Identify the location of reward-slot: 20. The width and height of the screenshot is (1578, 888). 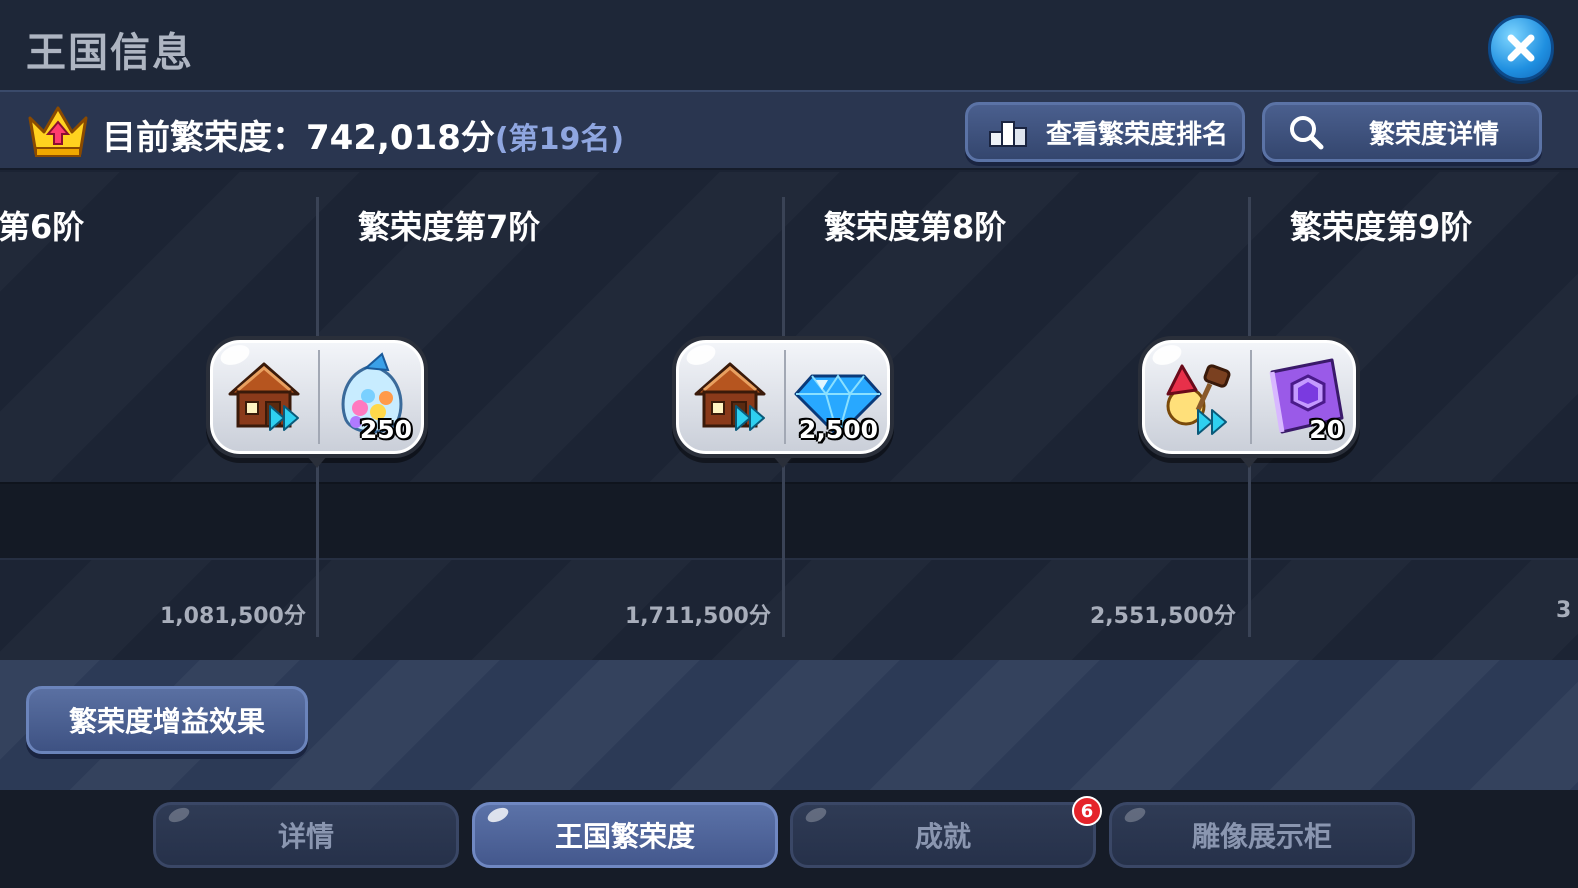
(1304, 397).